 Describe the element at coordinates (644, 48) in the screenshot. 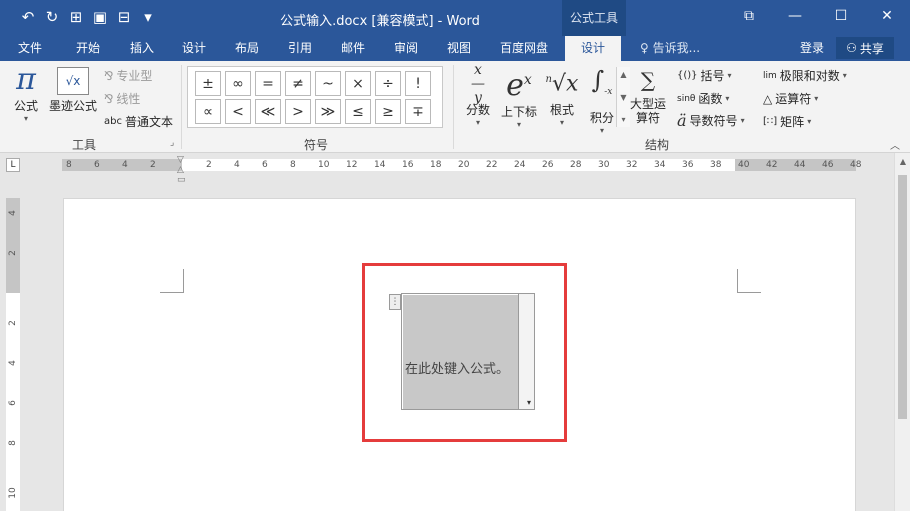

I see `lightbulb-icon: ♀` at that location.